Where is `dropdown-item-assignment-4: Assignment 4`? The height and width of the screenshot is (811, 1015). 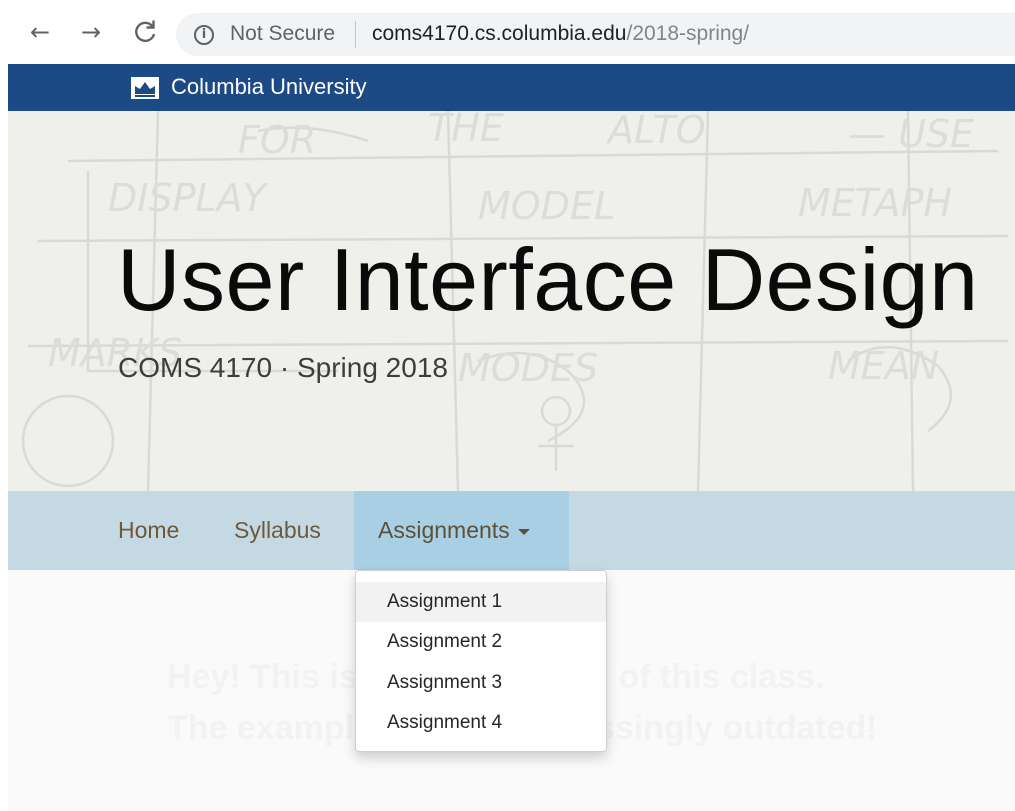
dropdown-item-assignment-4: Assignment 4 is located at coordinates (481, 723).